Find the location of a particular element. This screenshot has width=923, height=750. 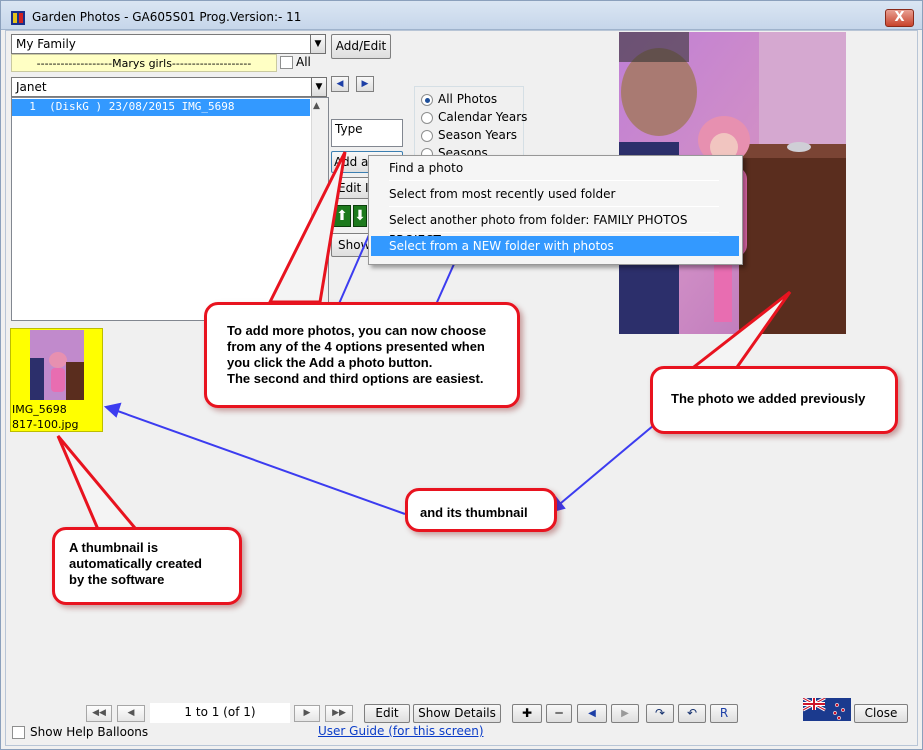

user-guide-link: User Guide (for this screen) is located at coordinates (401, 731).